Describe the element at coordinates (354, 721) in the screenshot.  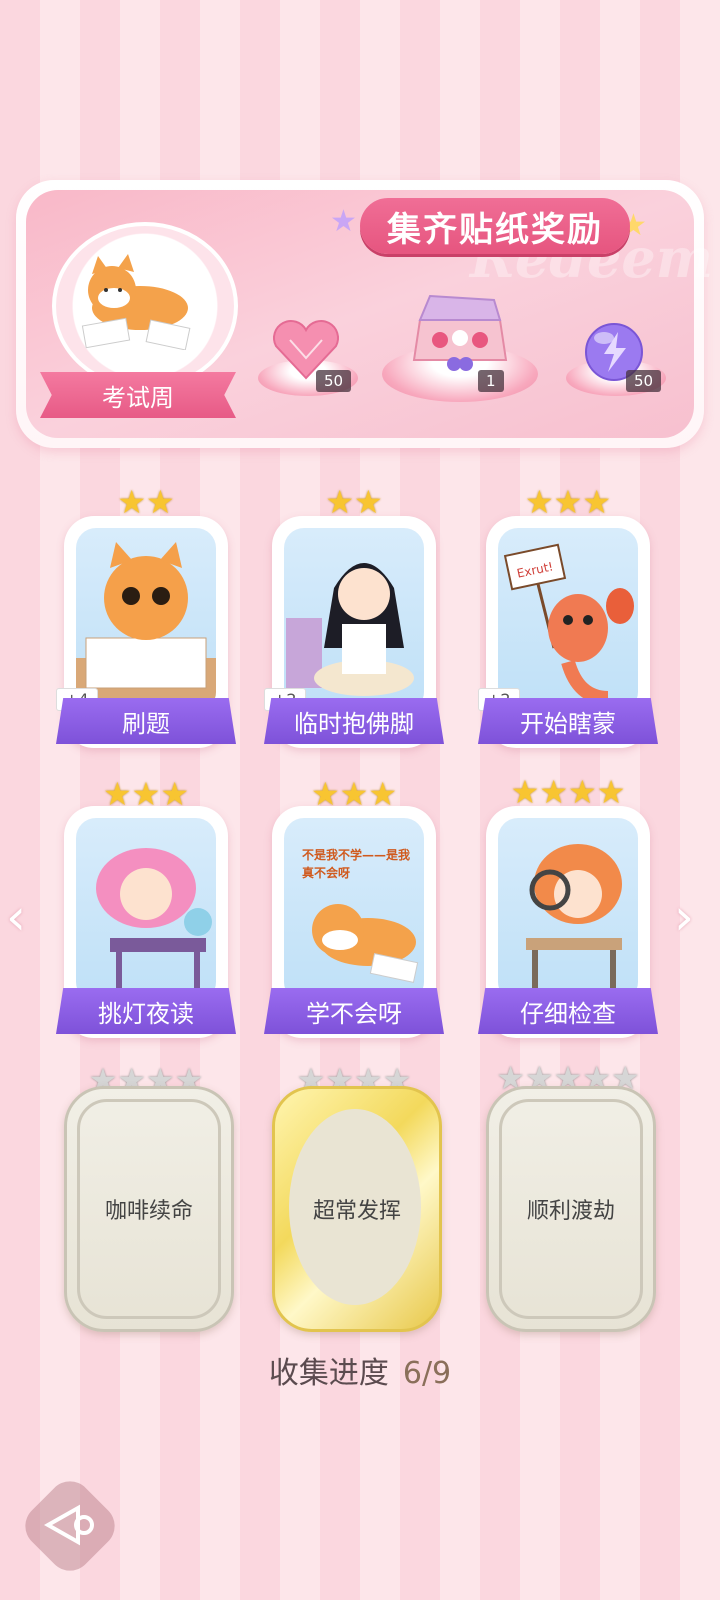
I see `card-2-label: 临时抱佛脚` at that location.